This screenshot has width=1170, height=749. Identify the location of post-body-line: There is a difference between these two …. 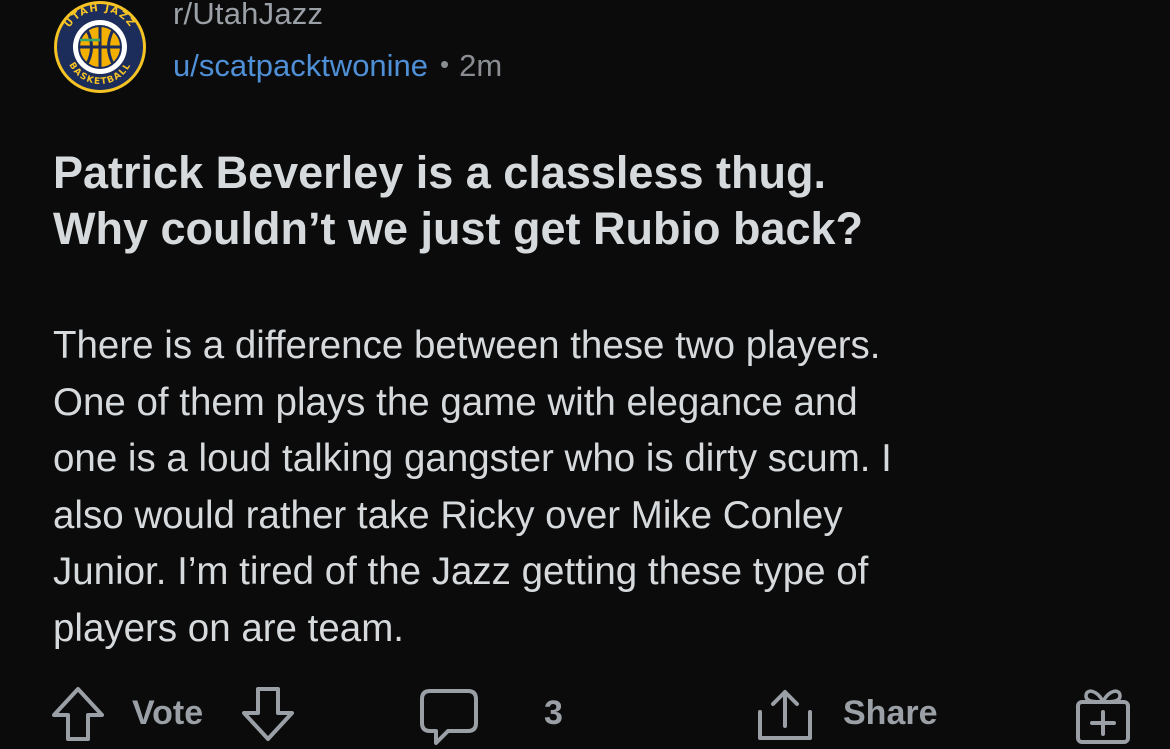
(467, 345).